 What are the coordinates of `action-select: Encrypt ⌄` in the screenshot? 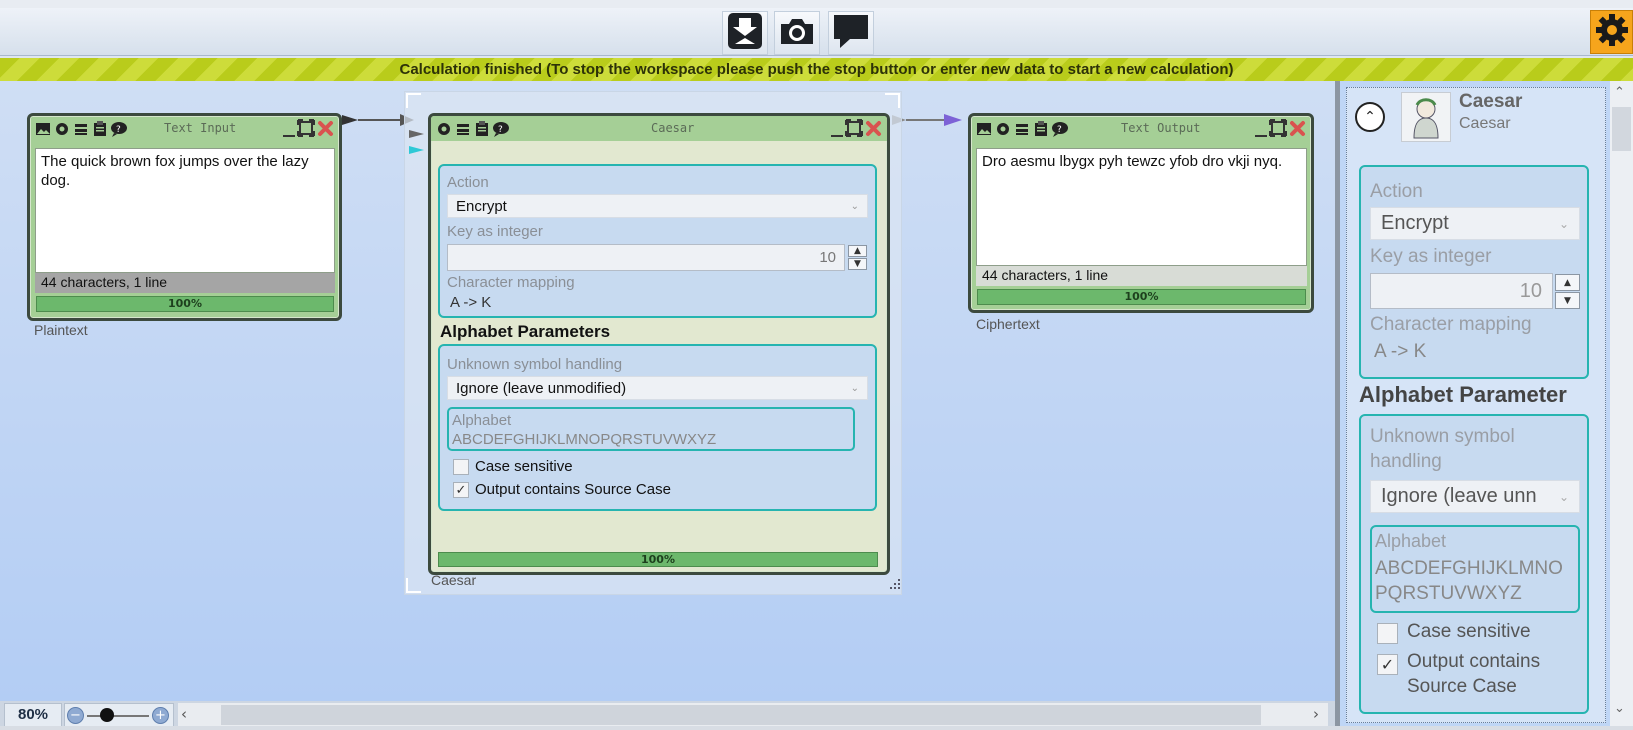 It's located at (657, 206).